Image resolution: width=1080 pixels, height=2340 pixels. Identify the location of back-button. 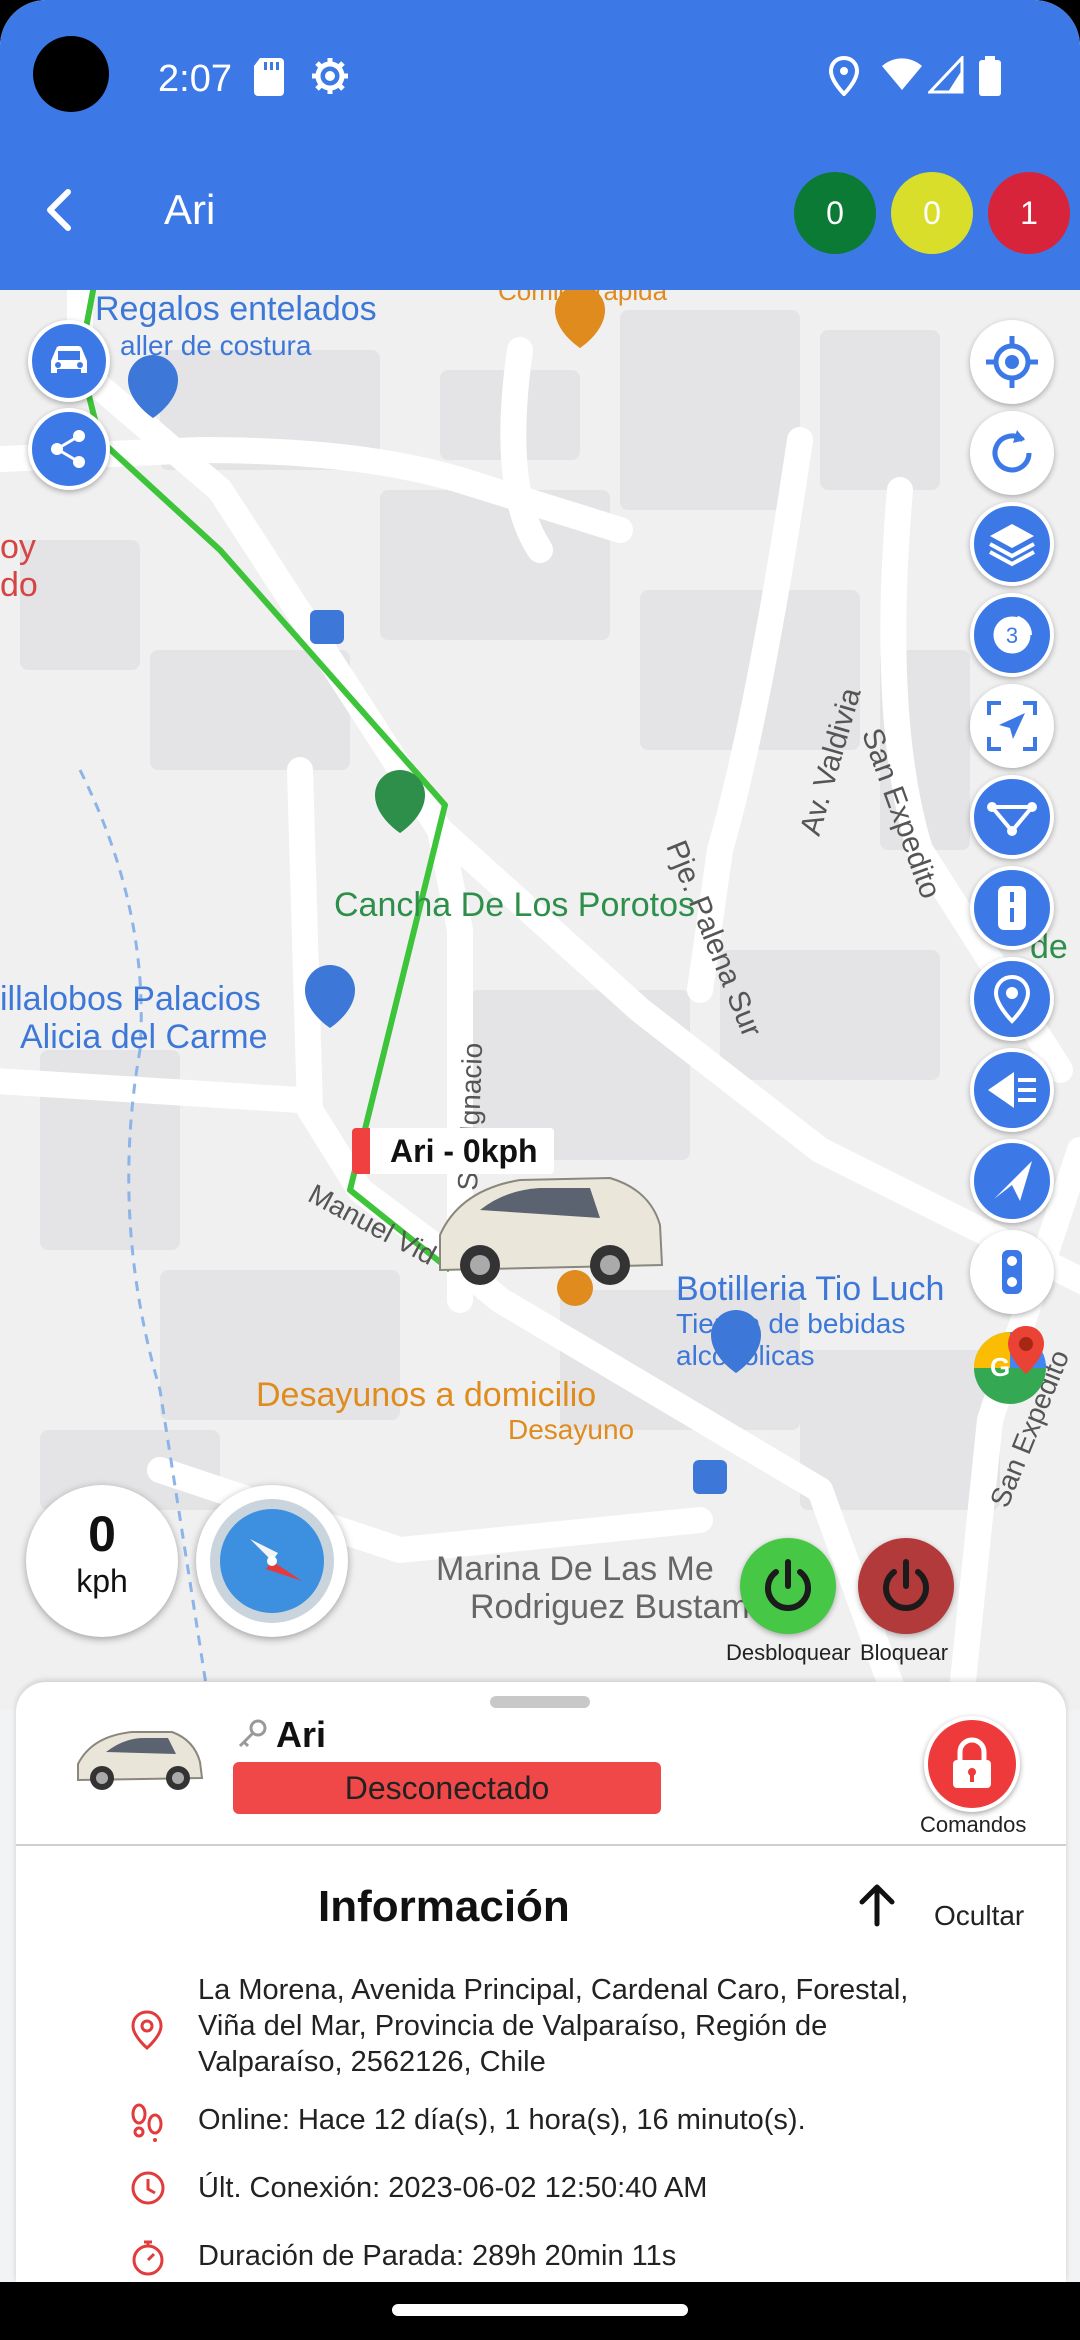
(60, 210).